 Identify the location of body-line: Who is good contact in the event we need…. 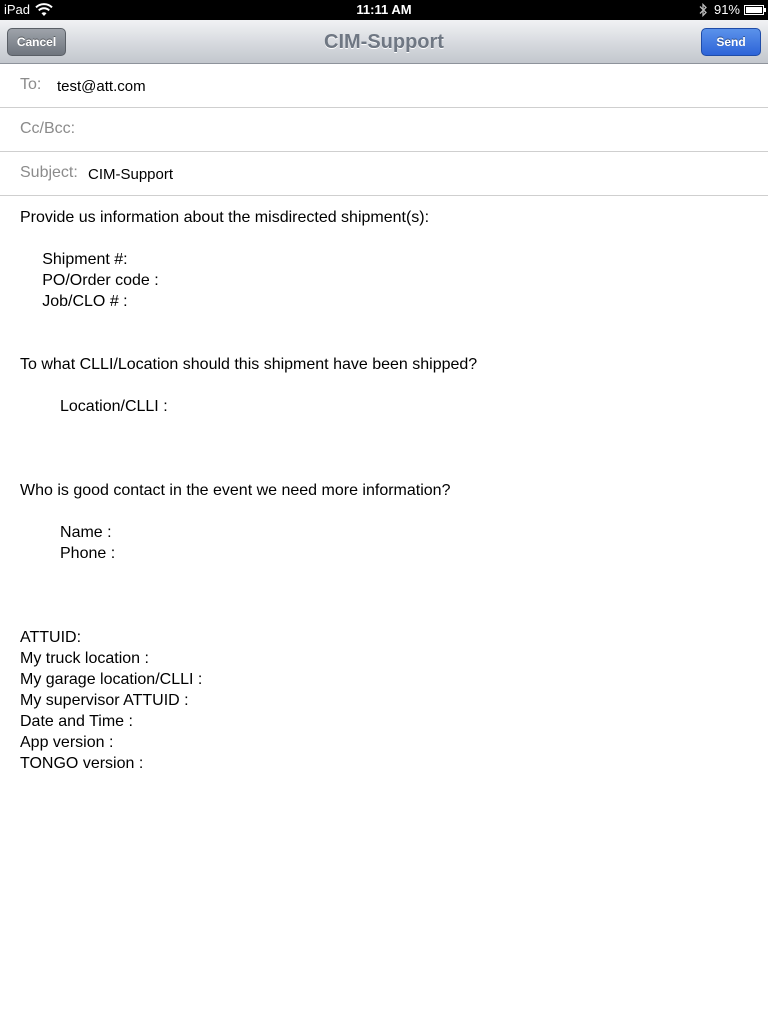
(235, 490).